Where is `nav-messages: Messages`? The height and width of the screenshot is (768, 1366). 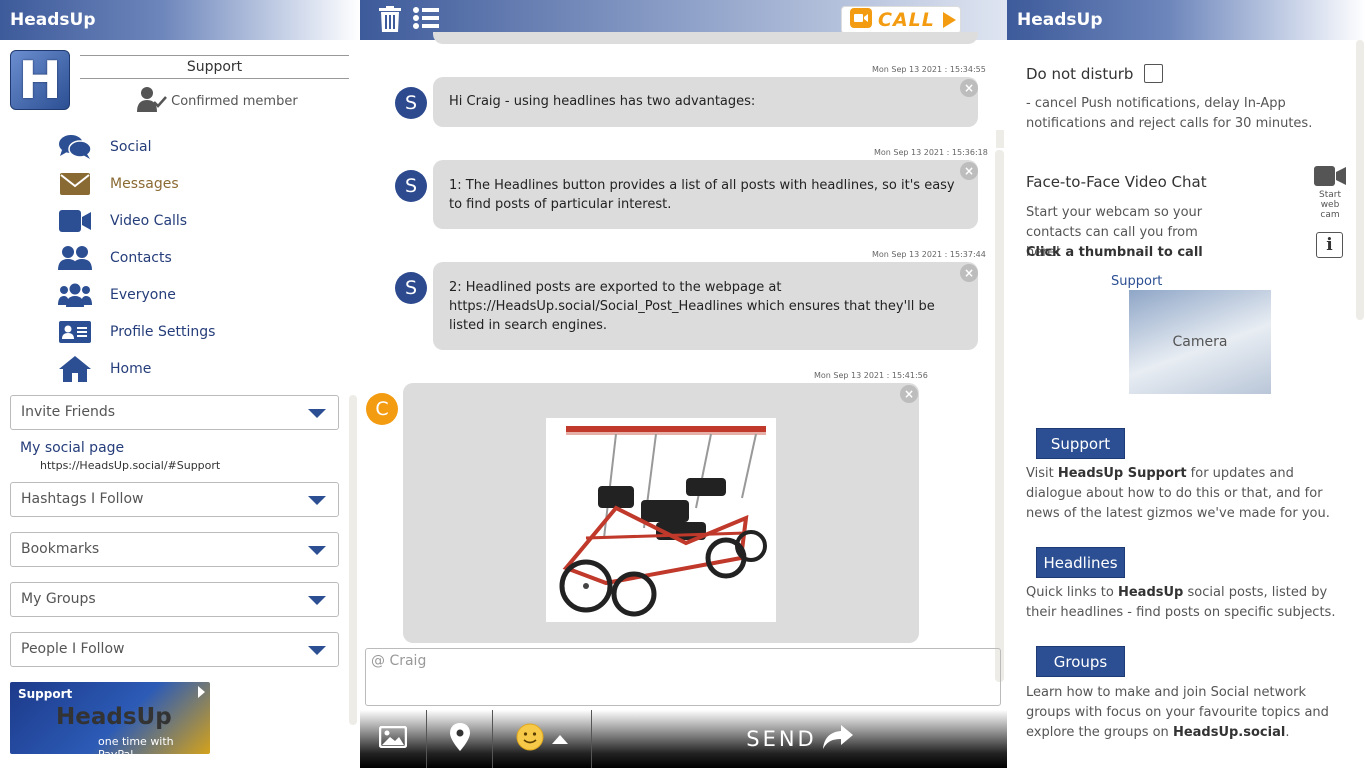
nav-messages: Messages is located at coordinates (136, 183).